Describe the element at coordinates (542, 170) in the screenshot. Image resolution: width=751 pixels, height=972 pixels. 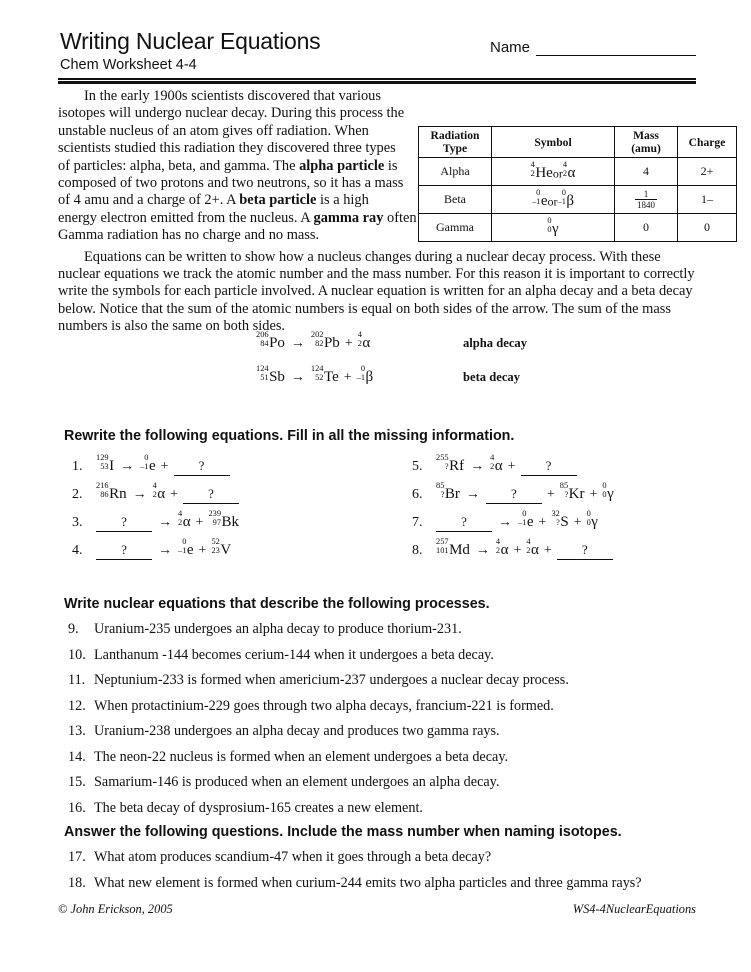
I see `nuclide-symbol: 4 2 He` at that location.